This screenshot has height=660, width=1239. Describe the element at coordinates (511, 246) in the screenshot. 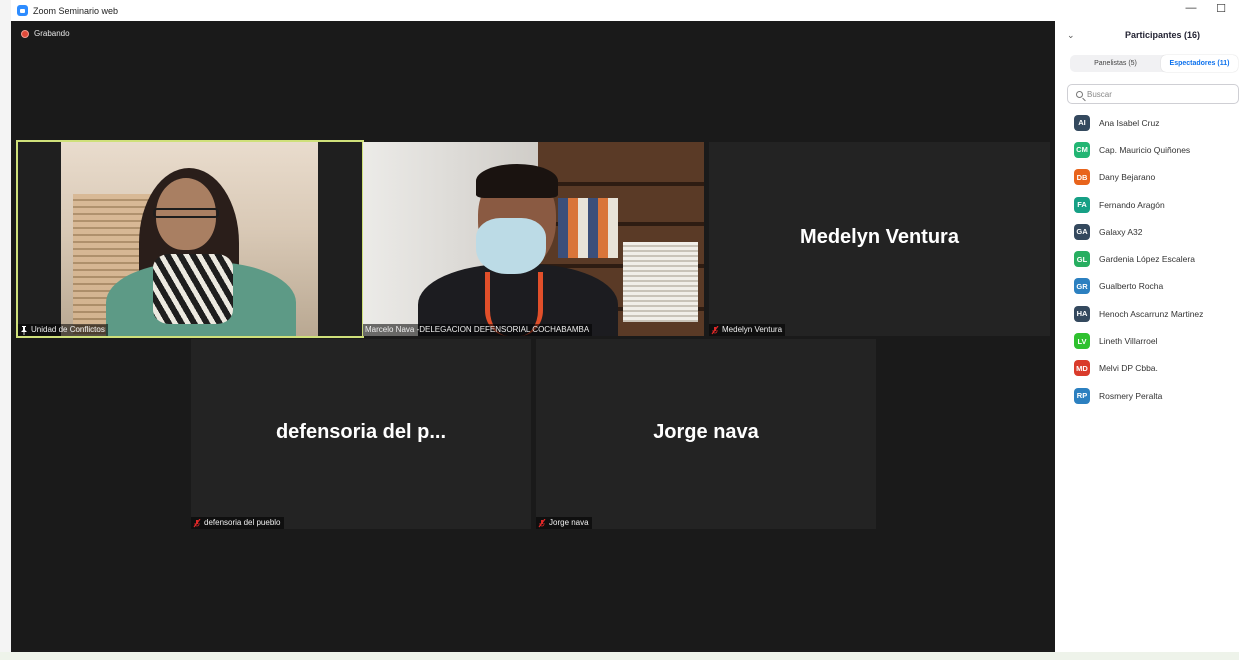

I see `face-mask` at that location.